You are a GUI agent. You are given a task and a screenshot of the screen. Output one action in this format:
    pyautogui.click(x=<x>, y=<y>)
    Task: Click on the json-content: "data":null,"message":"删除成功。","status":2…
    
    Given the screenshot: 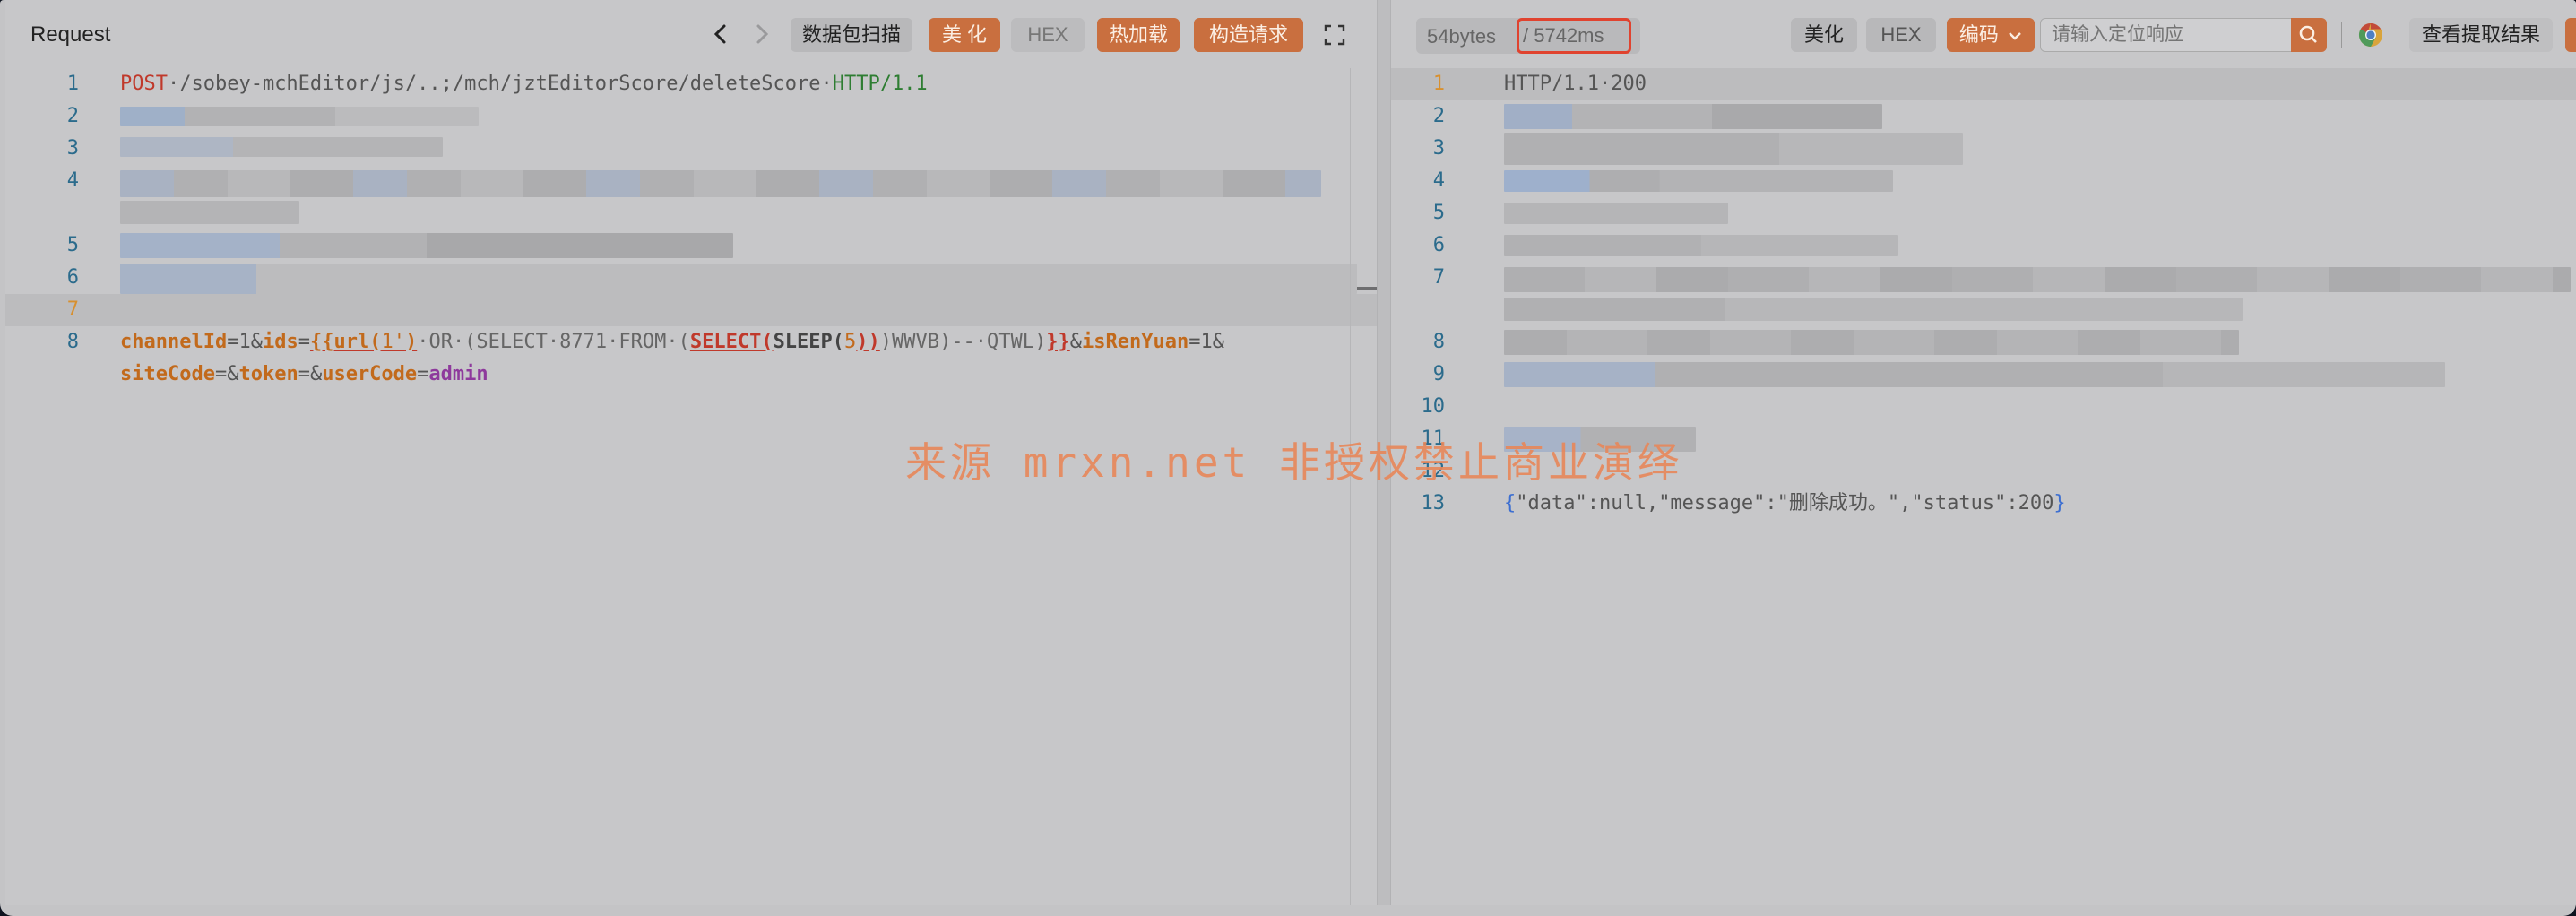 What is the action you would take?
    pyautogui.click(x=1785, y=503)
    